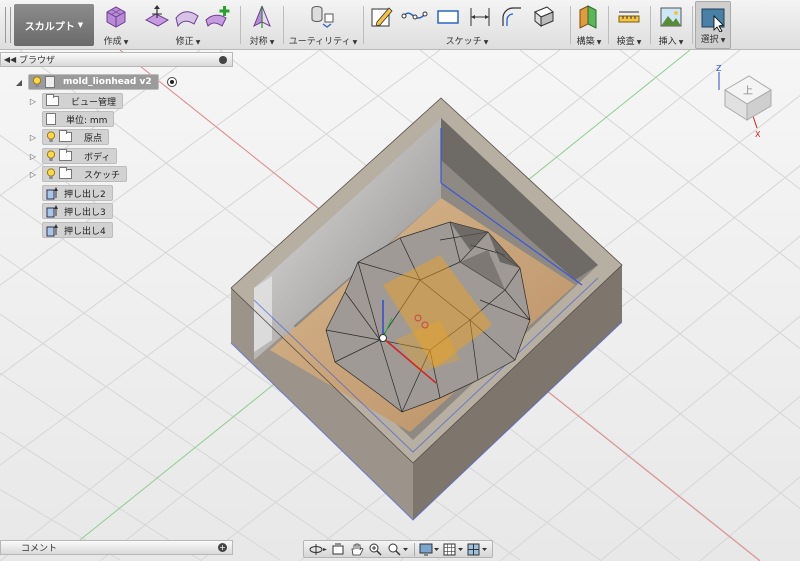 This screenshot has width=800, height=561. What do you see at coordinates (544, 17) in the screenshot?
I see `project-include-icon` at bounding box center [544, 17].